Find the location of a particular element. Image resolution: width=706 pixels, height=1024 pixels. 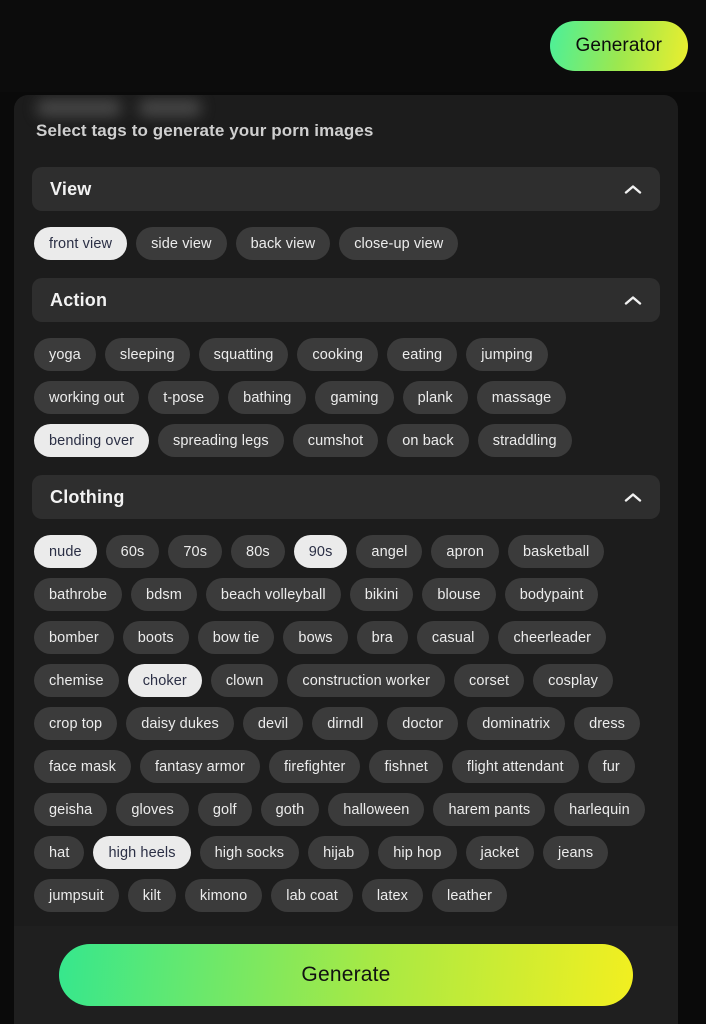

tag-chip: eating is located at coordinates (422, 354).